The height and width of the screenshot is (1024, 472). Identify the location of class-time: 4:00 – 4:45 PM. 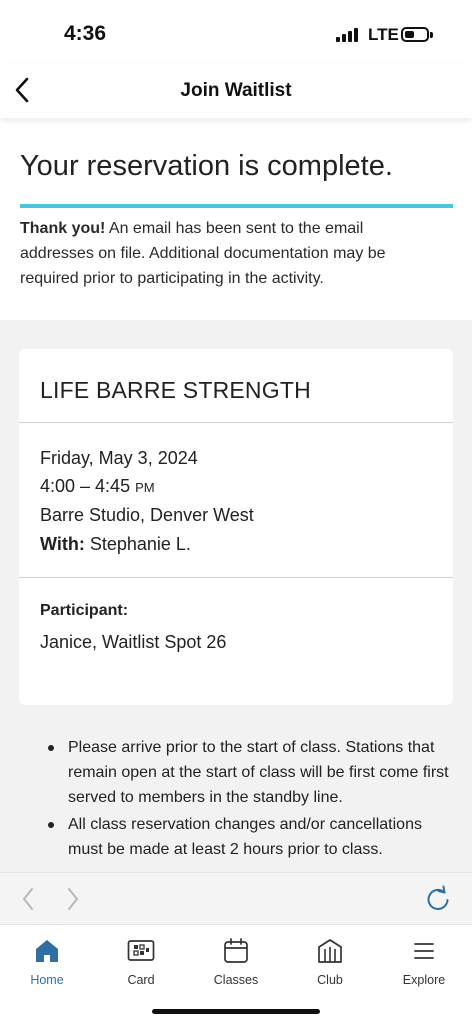
(97, 486).